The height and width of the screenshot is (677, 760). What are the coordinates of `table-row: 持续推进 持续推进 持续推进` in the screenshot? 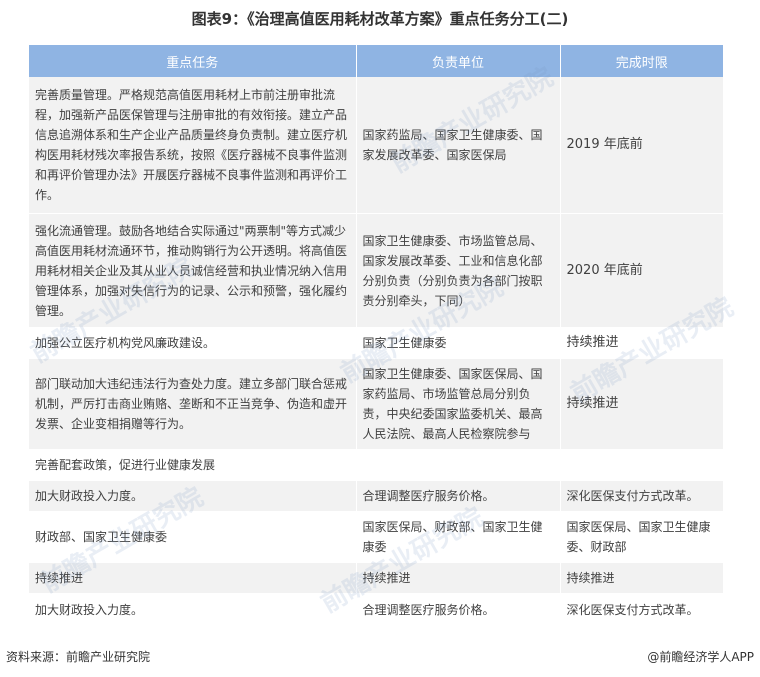 It's located at (376, 578).